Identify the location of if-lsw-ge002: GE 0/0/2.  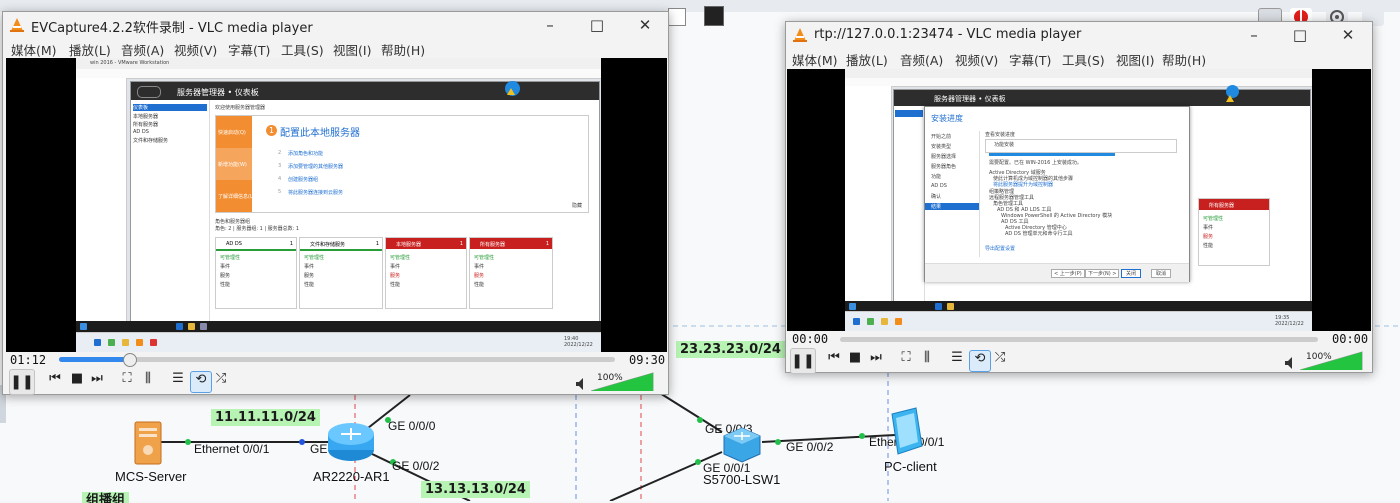
(810, 447).